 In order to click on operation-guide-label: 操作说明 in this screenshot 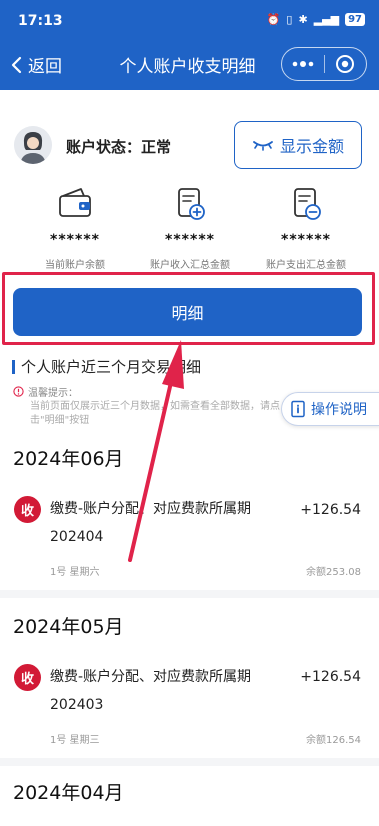, I will do `click(339, 410)`.